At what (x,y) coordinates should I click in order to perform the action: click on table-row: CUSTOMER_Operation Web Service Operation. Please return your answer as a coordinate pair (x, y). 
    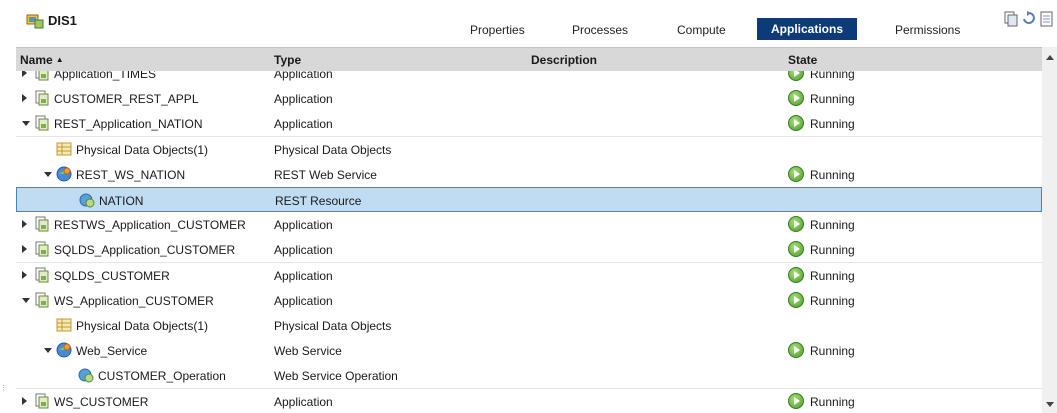
    Looking at the image, I should click on (529, 376).